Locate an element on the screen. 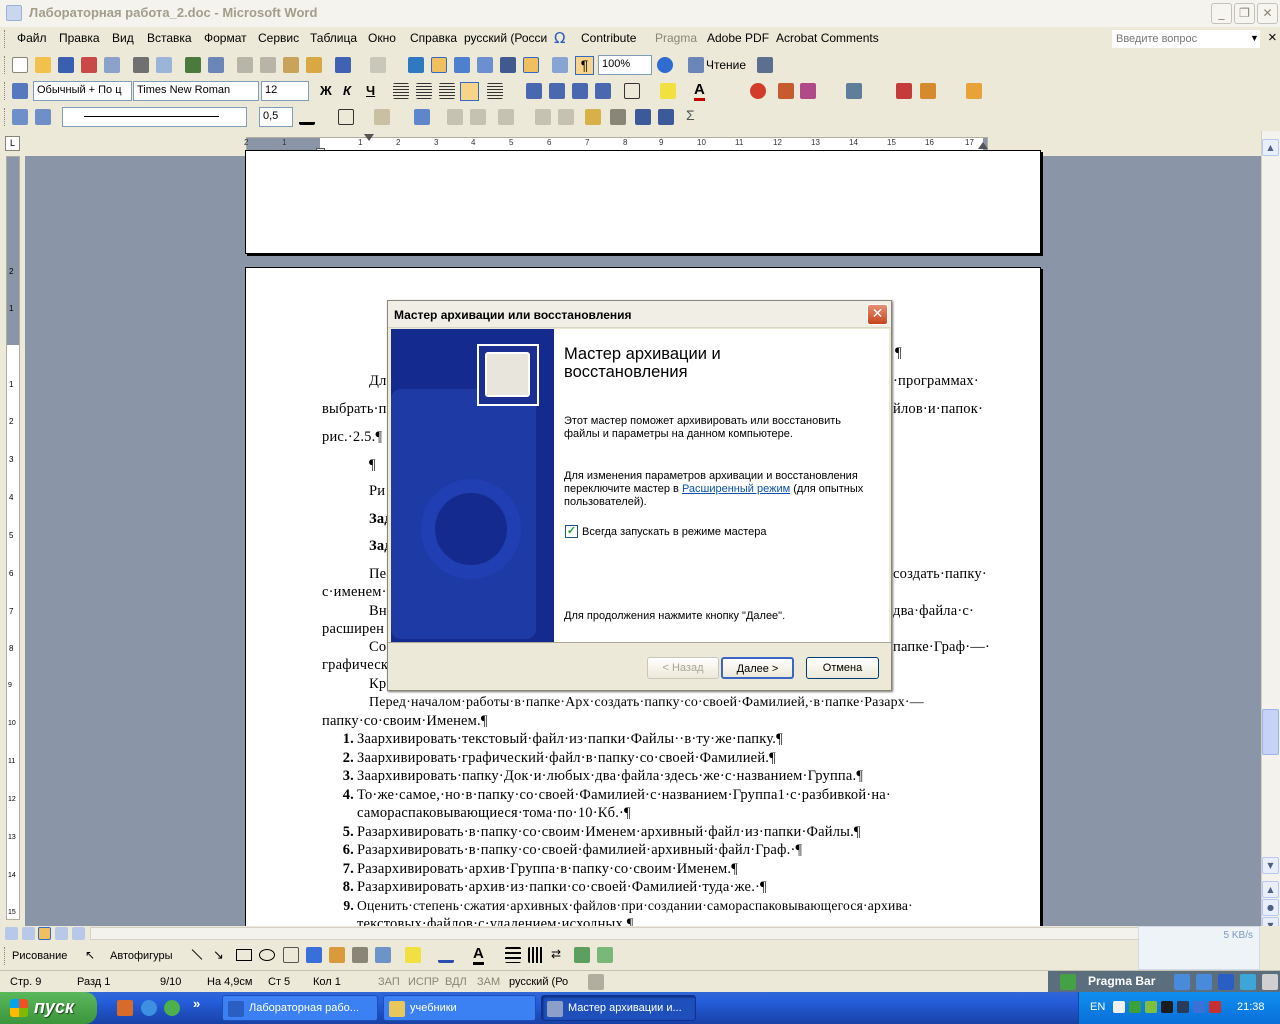 Image resolution: width=1280 pixels, height=1024 pixels. pdf-comment-icon is located at coordinates (904, 91).